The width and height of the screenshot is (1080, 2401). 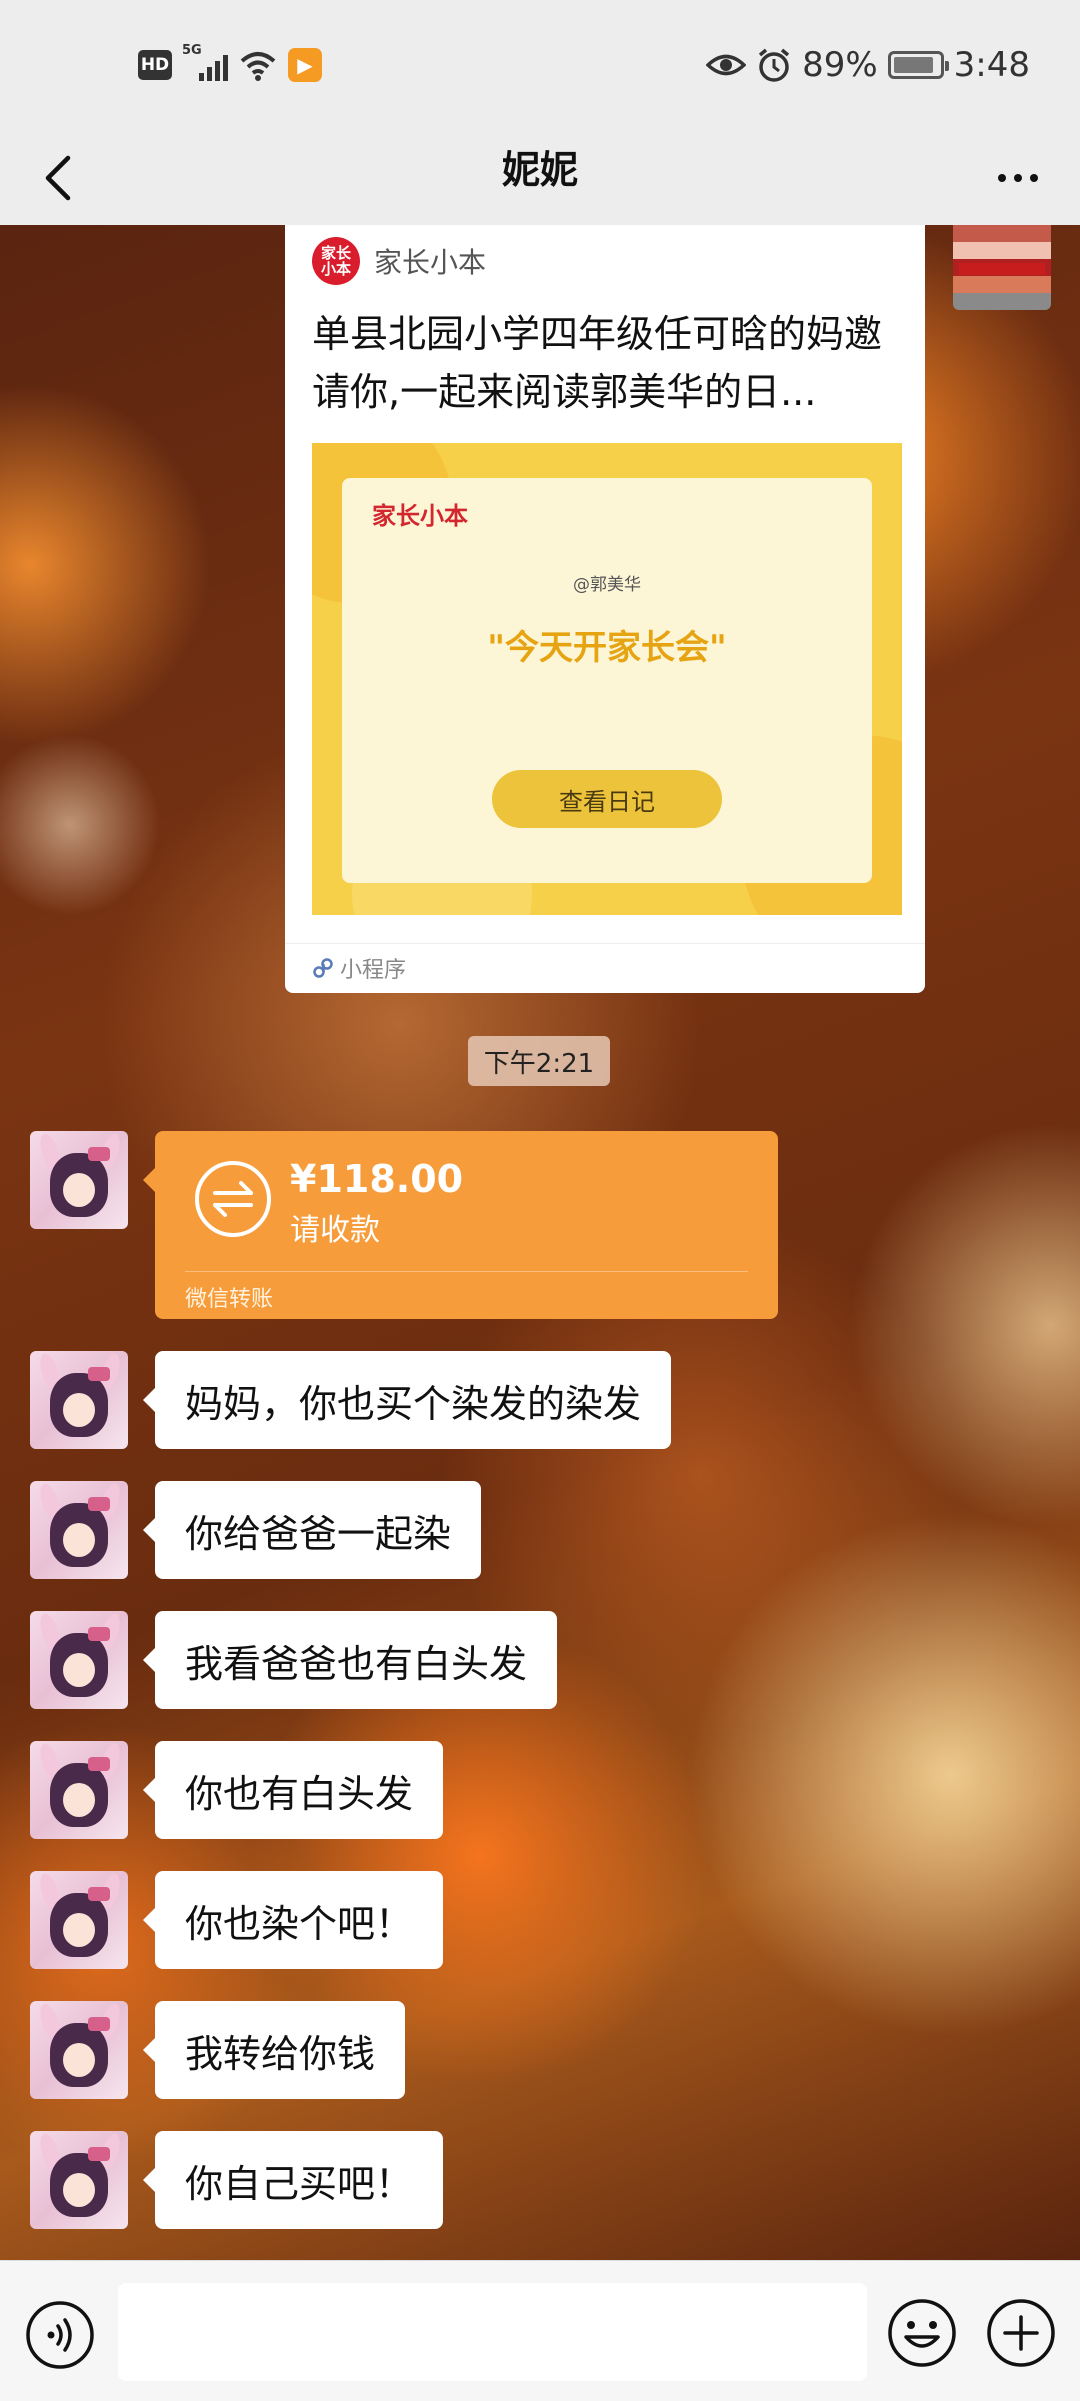 I want to click on battery-icon, so click(x=918, y=65).